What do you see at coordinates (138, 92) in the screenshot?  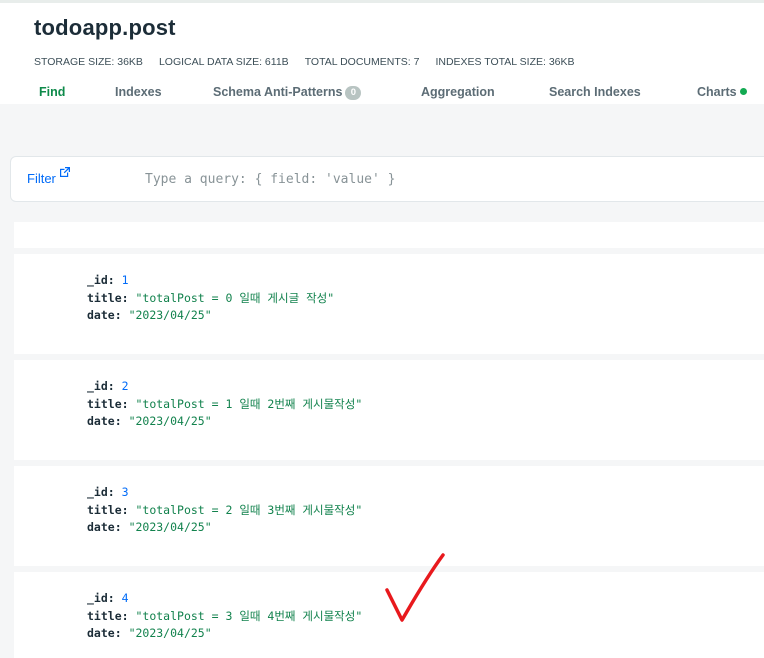 I see `tab-indexes: Indexes` at bounding box center [138, 92].